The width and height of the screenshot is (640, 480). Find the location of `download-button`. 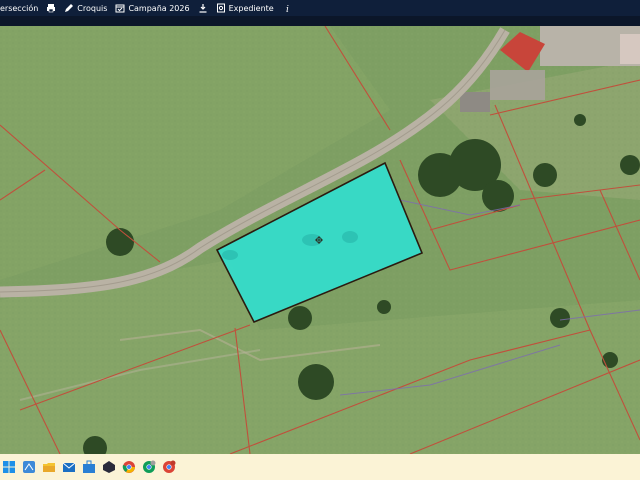

download-button is located at coordinates (203, 8).